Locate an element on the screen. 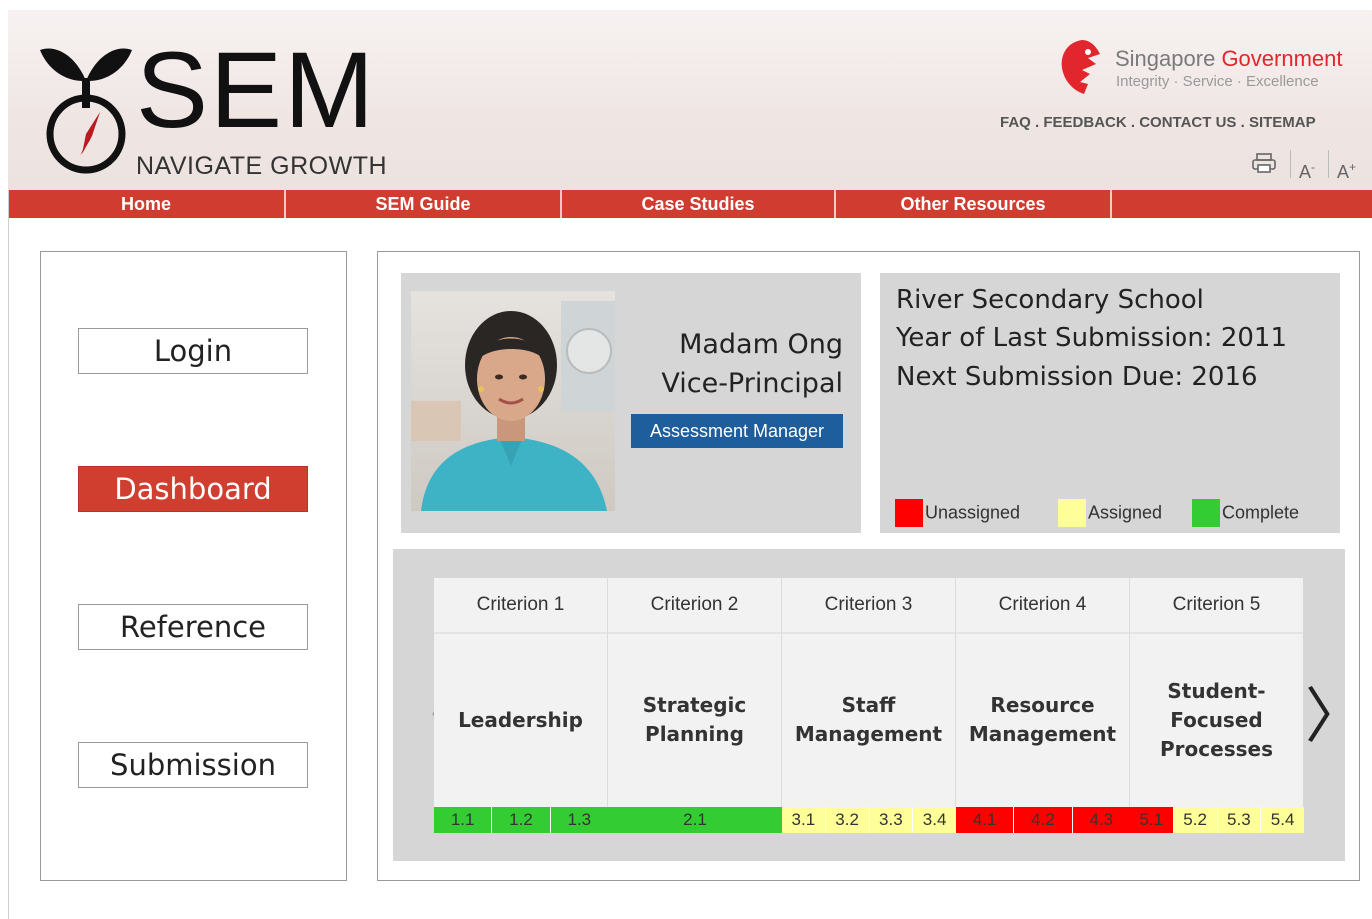 This screenshot has height=919, width=1372. role-badge: Assessment Manager is located at coordinates (737, 431).